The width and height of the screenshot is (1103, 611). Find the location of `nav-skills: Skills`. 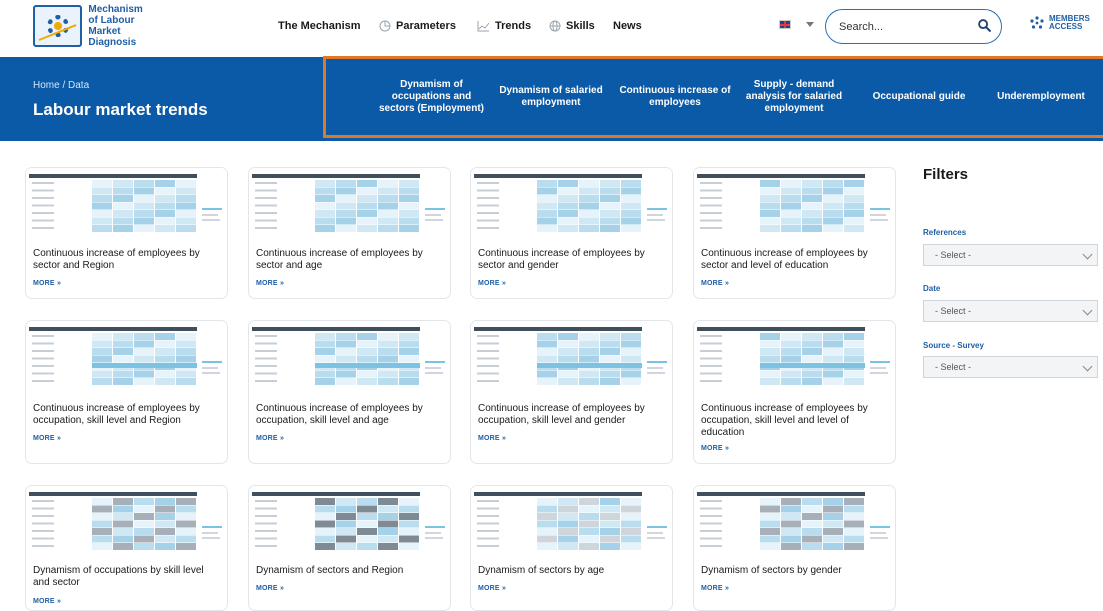

nav-skills: Skills is located at coordinates (572, 26).